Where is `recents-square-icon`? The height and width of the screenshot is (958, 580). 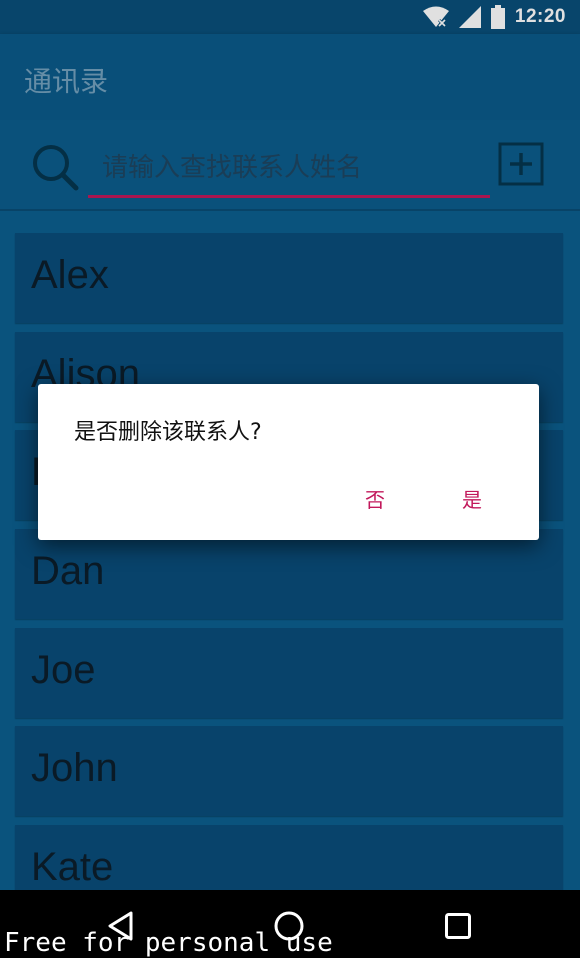 recents-square-icon is located at coordinates (458, 926).